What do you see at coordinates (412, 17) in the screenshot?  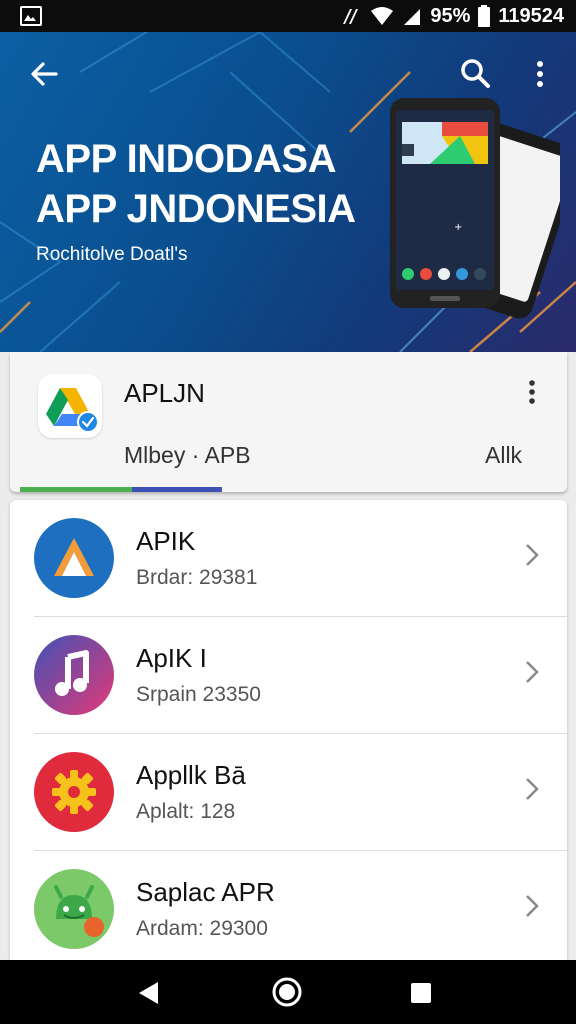 I see `cell-signal-icon` at bounding box center [412, 17].